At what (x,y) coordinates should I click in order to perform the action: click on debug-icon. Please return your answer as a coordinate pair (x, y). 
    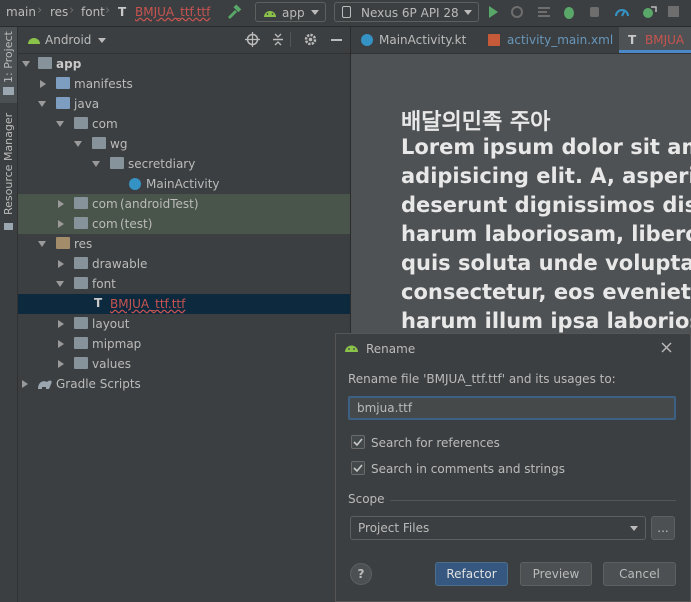
    Looking at the image, I should click on (569, 12).